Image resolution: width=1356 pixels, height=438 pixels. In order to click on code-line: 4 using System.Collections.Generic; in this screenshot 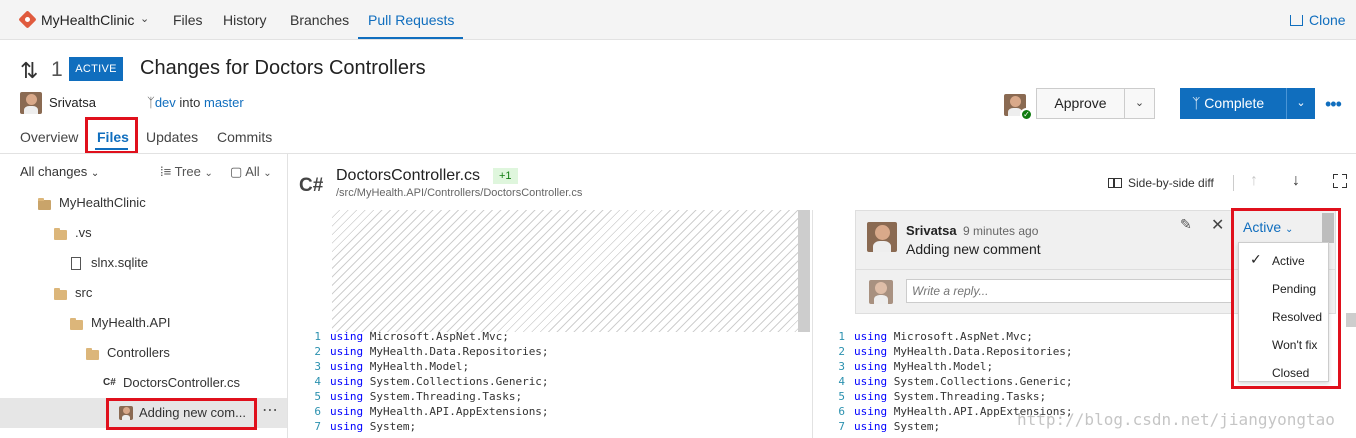, I will do `click(426, 381)`.